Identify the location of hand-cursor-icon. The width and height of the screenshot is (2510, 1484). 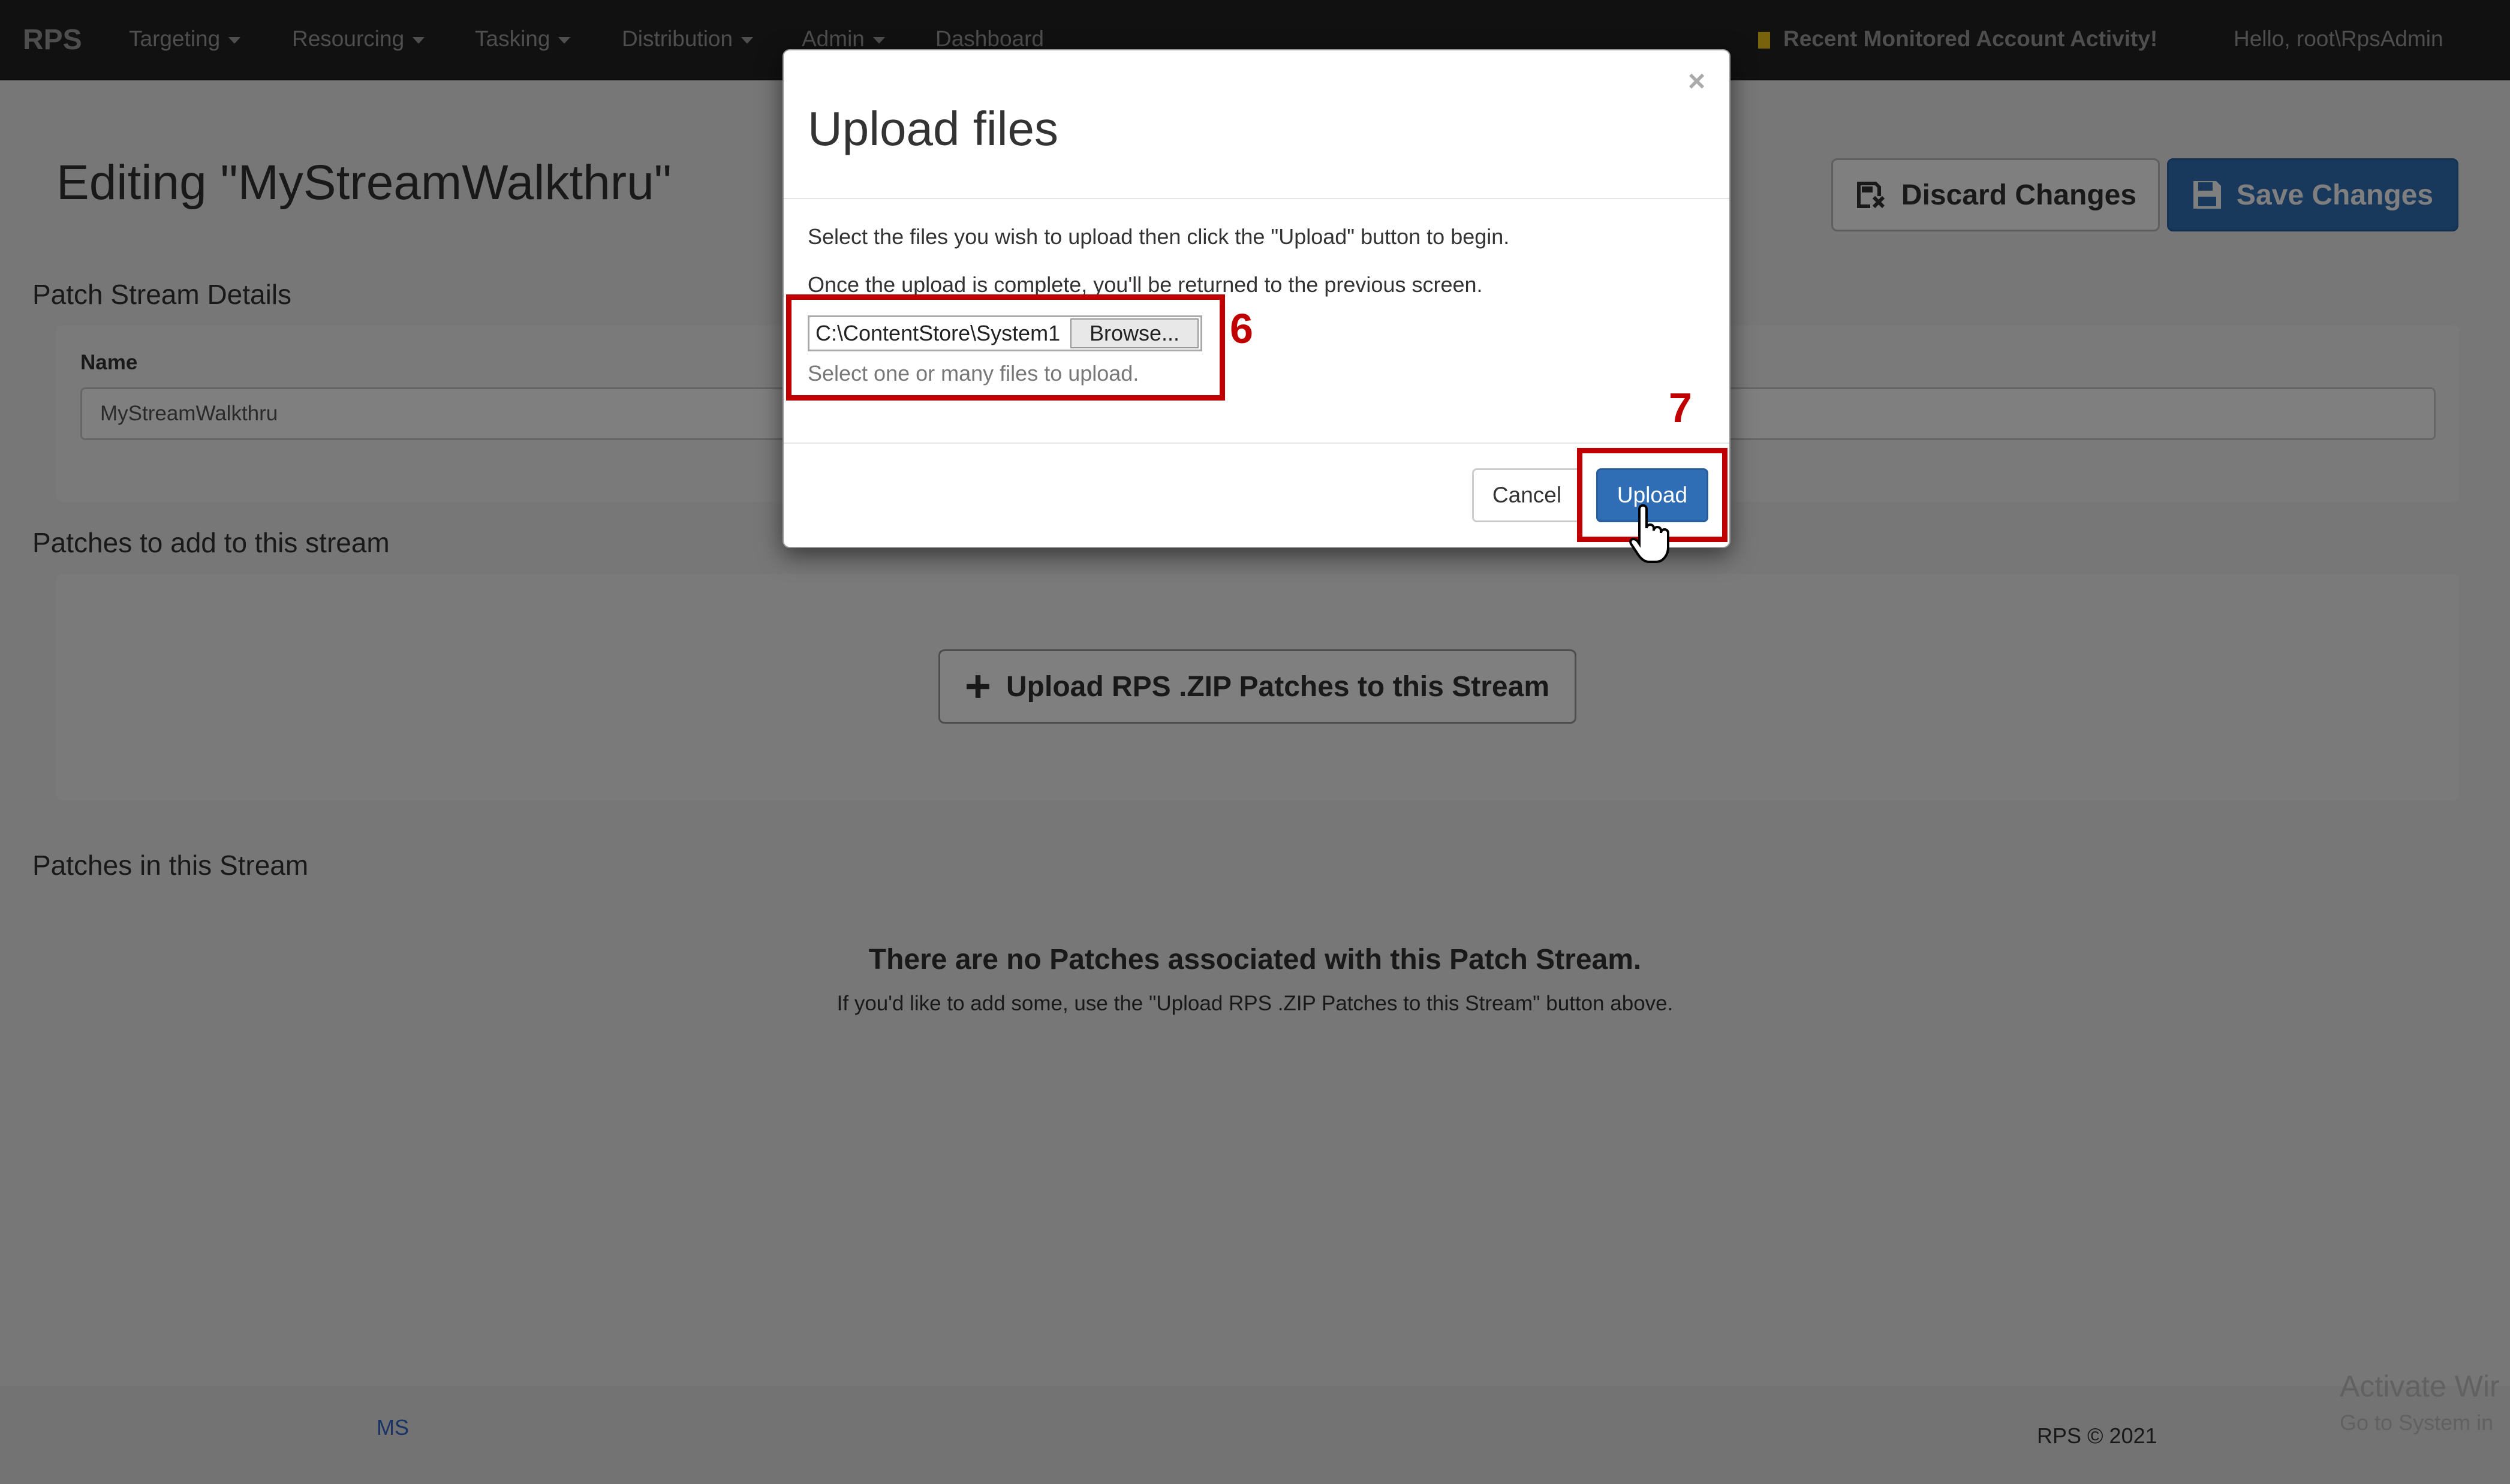
(1649, 533).